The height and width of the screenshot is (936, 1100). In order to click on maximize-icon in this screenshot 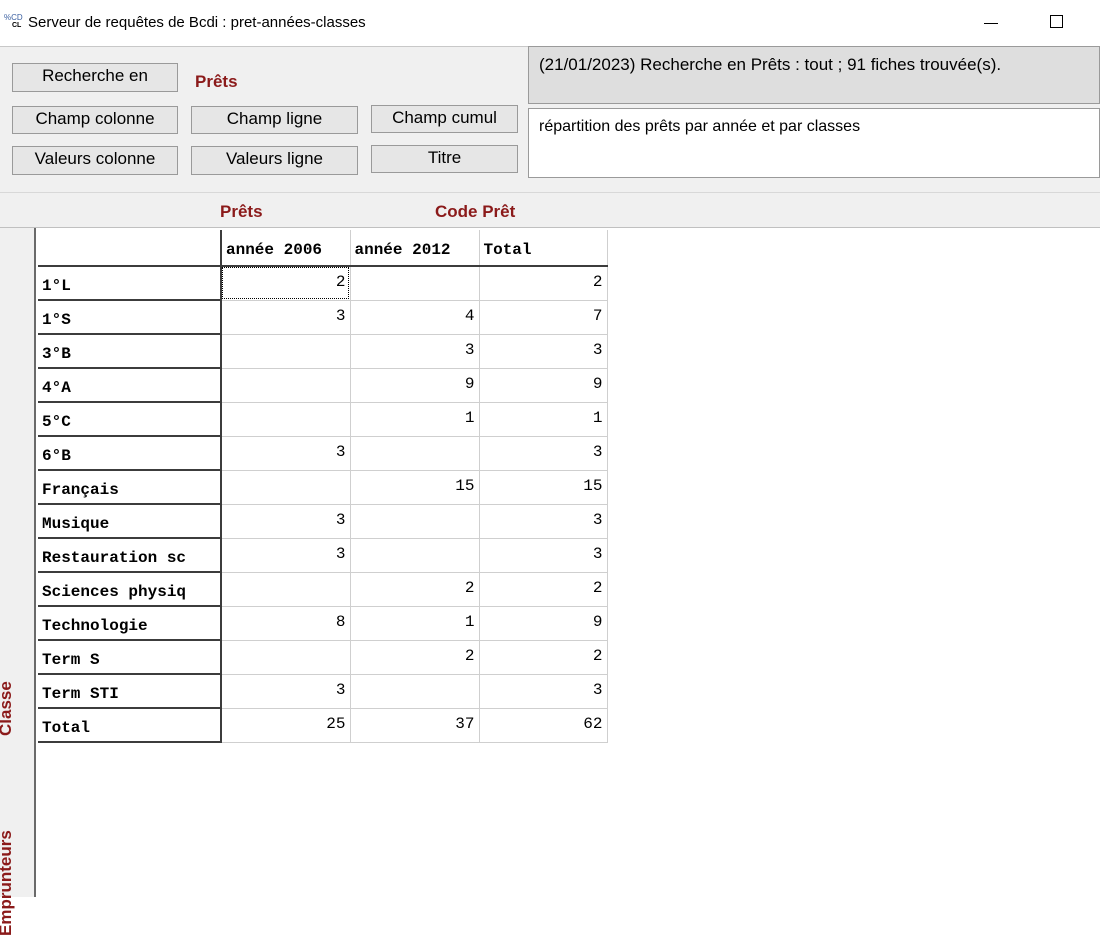, I will do `click(1056, 21)`.